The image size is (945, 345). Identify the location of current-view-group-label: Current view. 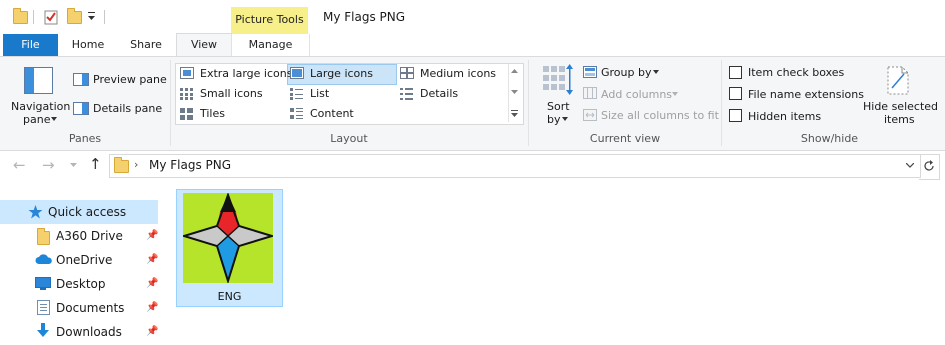
(625, 138).